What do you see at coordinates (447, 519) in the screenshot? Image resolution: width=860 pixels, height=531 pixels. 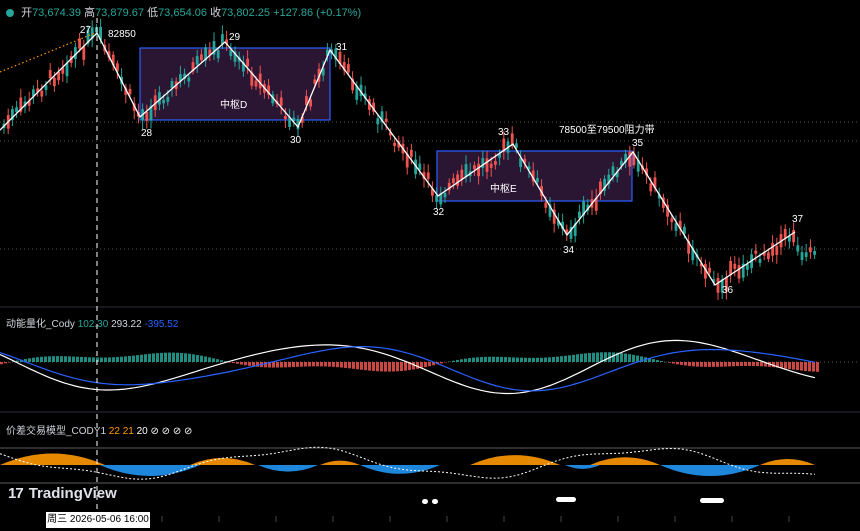 I see `time-axis-ticks` at bounding box center [447, 519].